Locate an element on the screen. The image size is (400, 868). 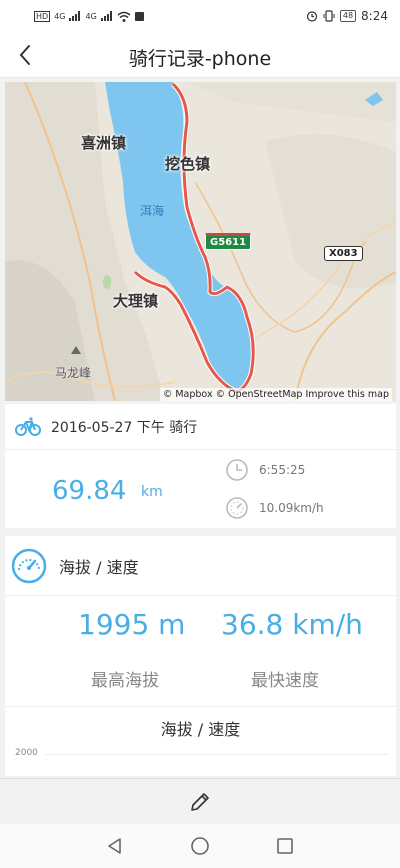
map-label-dali: 大理镇 is located at coordinates (136, 301).